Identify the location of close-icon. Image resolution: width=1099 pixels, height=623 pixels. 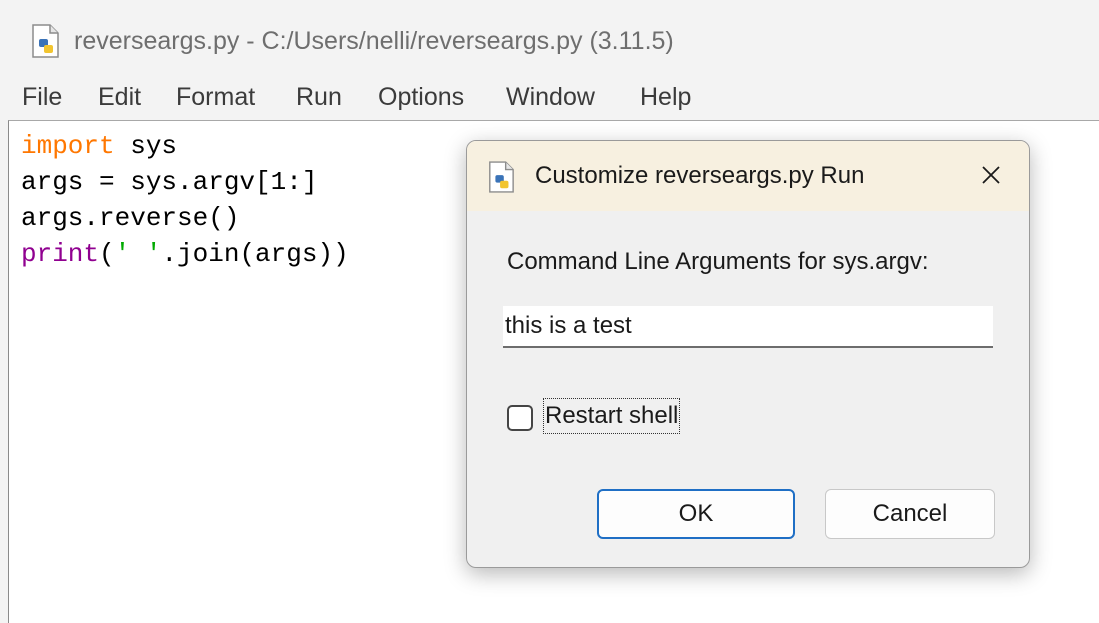
(991, 175).